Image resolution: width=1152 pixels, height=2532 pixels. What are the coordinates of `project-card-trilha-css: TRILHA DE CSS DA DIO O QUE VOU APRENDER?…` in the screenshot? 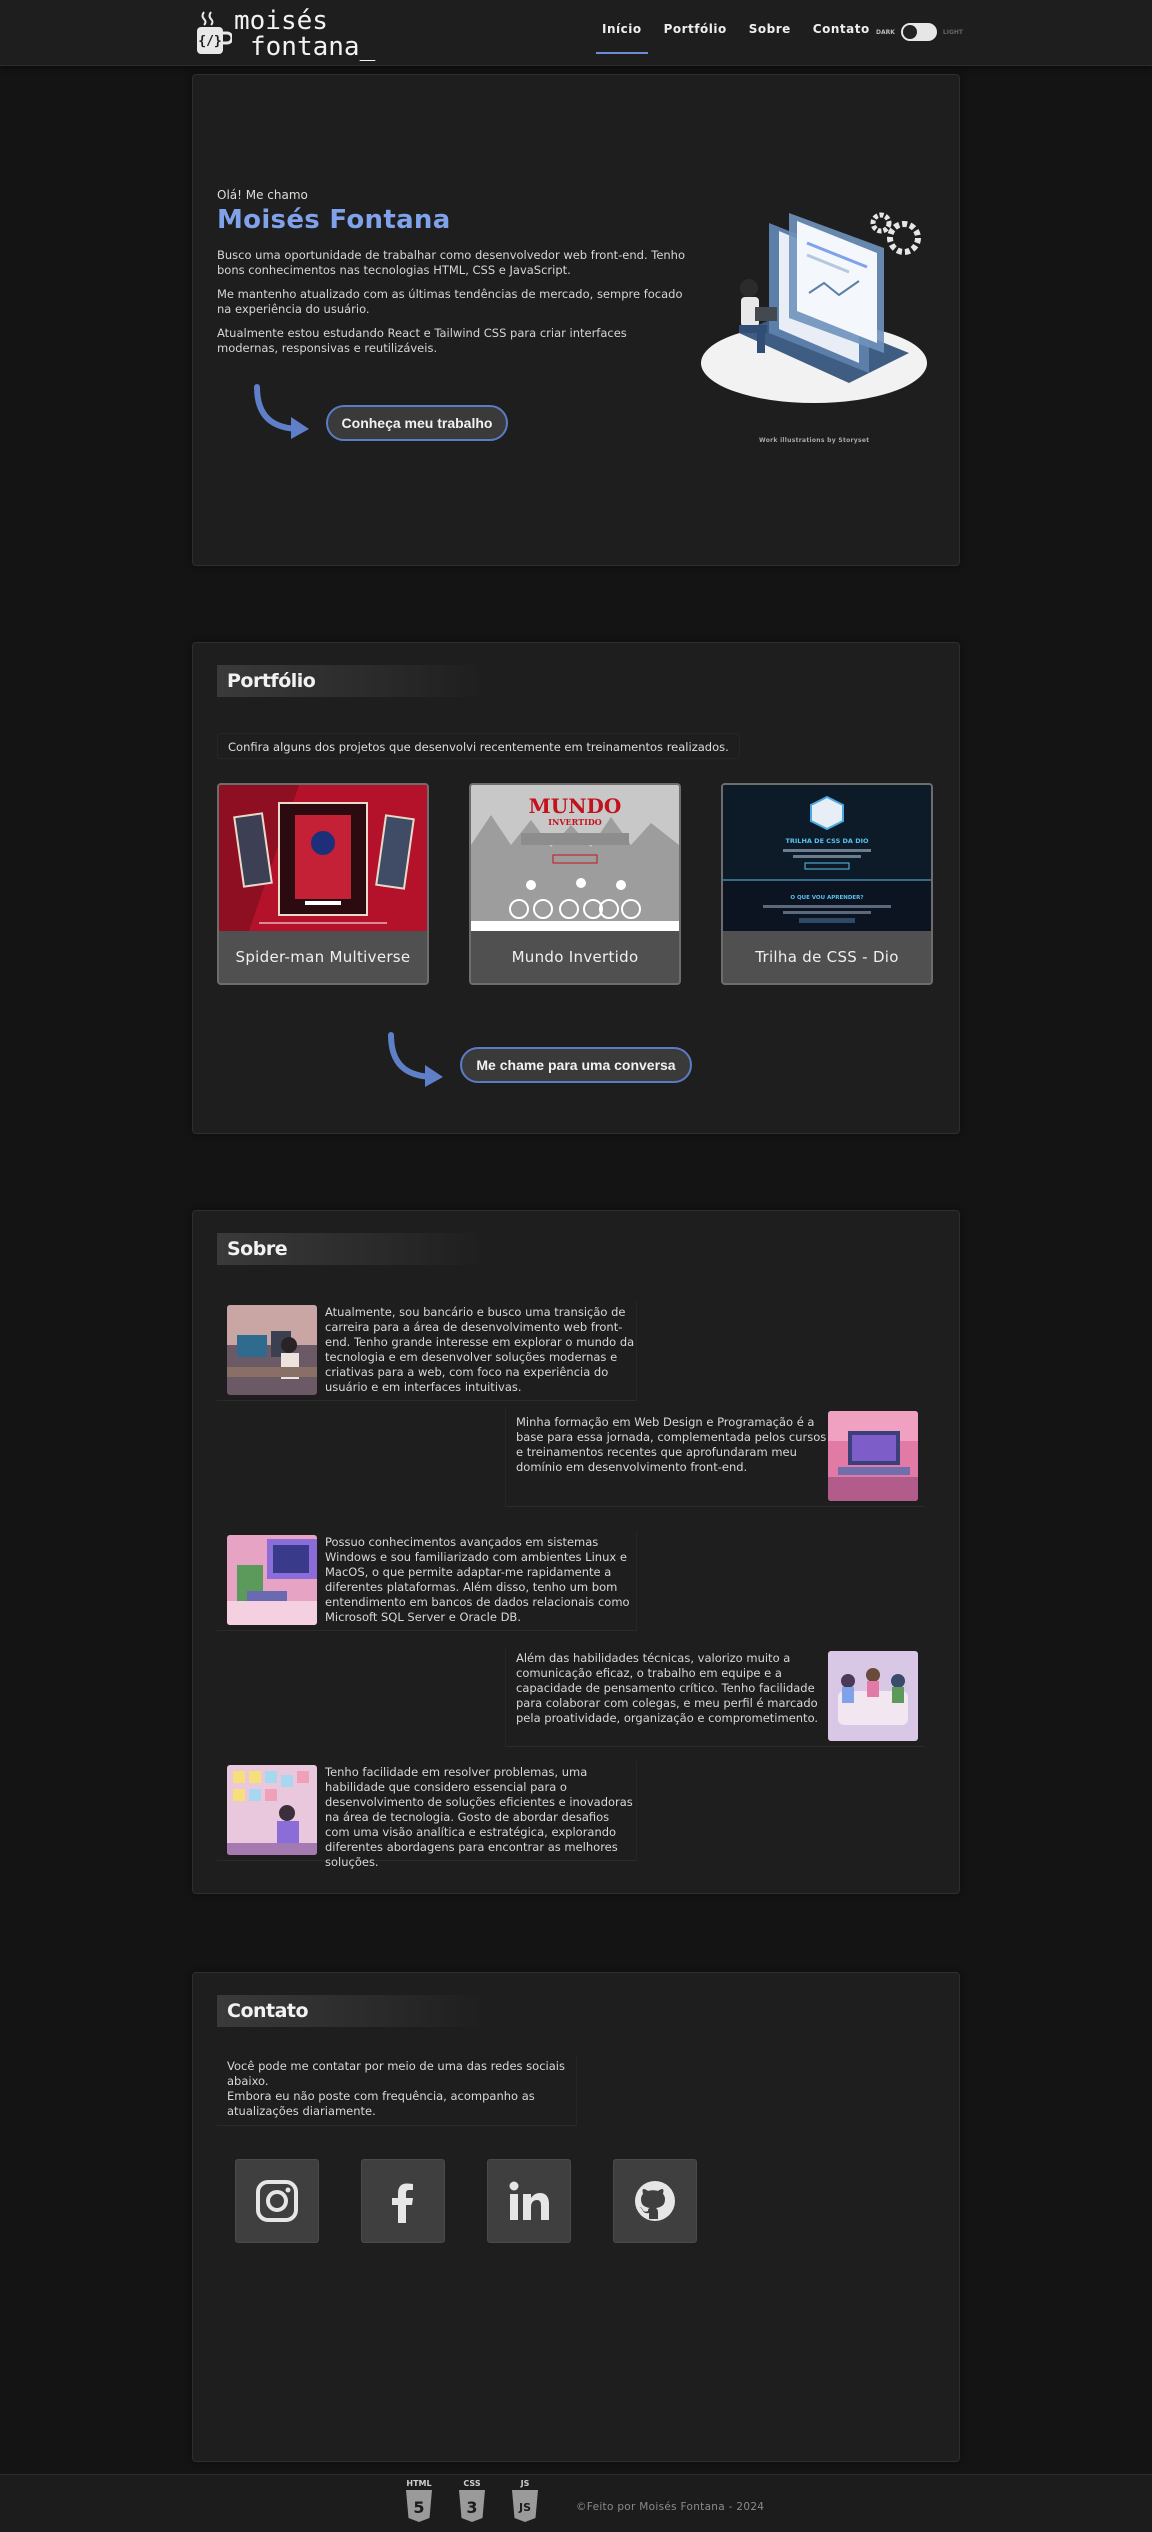 It's located at (827, 884).